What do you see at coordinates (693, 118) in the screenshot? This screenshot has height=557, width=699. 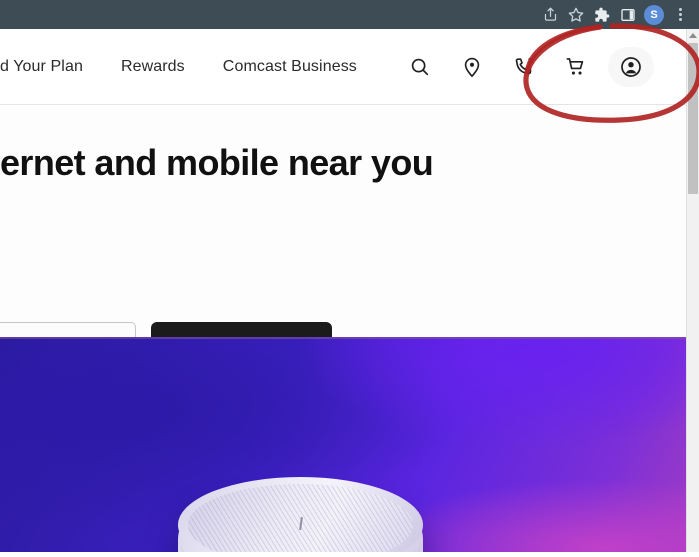 I see `scrollbar-thumb` at bounding box center [693, 118].